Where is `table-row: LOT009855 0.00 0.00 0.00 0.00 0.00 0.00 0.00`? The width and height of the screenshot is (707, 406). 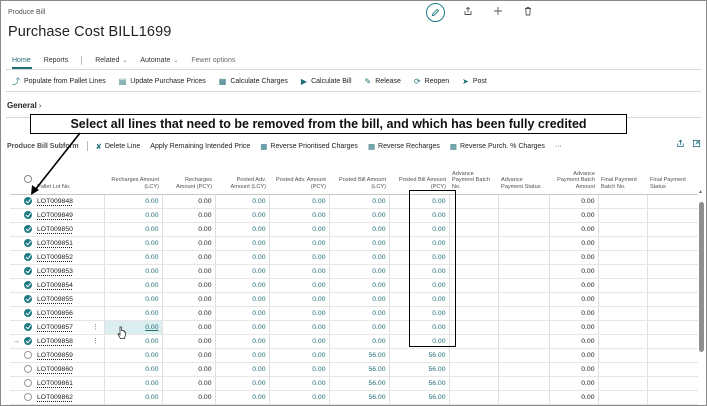 table-row: LOT009855 0.00 0.00 0.00 0.00 0.00 0.00 0.00 is located at coordinates (354, 299).